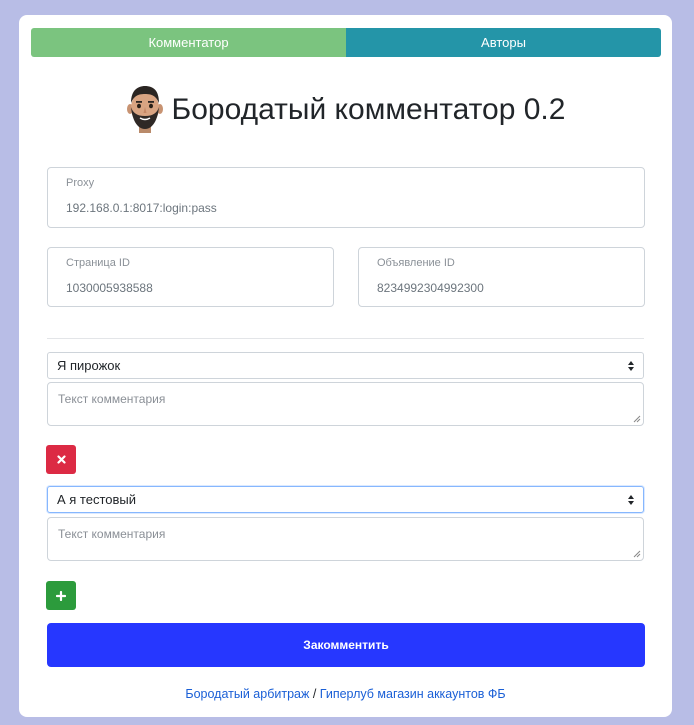  Describe the element at coordinates (416, 263) in the screenshot. I see `ad-id-label: Объявление ID` at that location.